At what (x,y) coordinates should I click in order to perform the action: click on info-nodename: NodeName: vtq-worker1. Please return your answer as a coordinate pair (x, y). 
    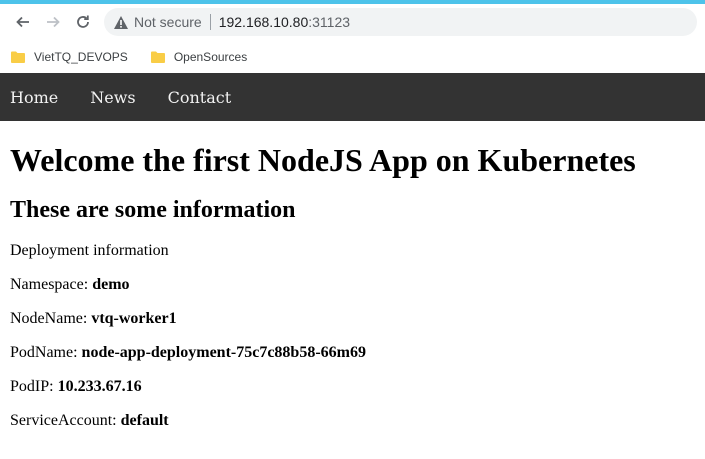
    Looking at the image, I should click on (352, 319).